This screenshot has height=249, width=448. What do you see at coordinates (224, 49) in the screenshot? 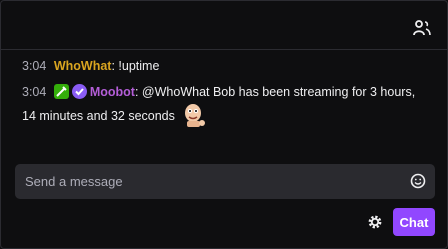
I see `header-divider` at bounding box center [224, 49].